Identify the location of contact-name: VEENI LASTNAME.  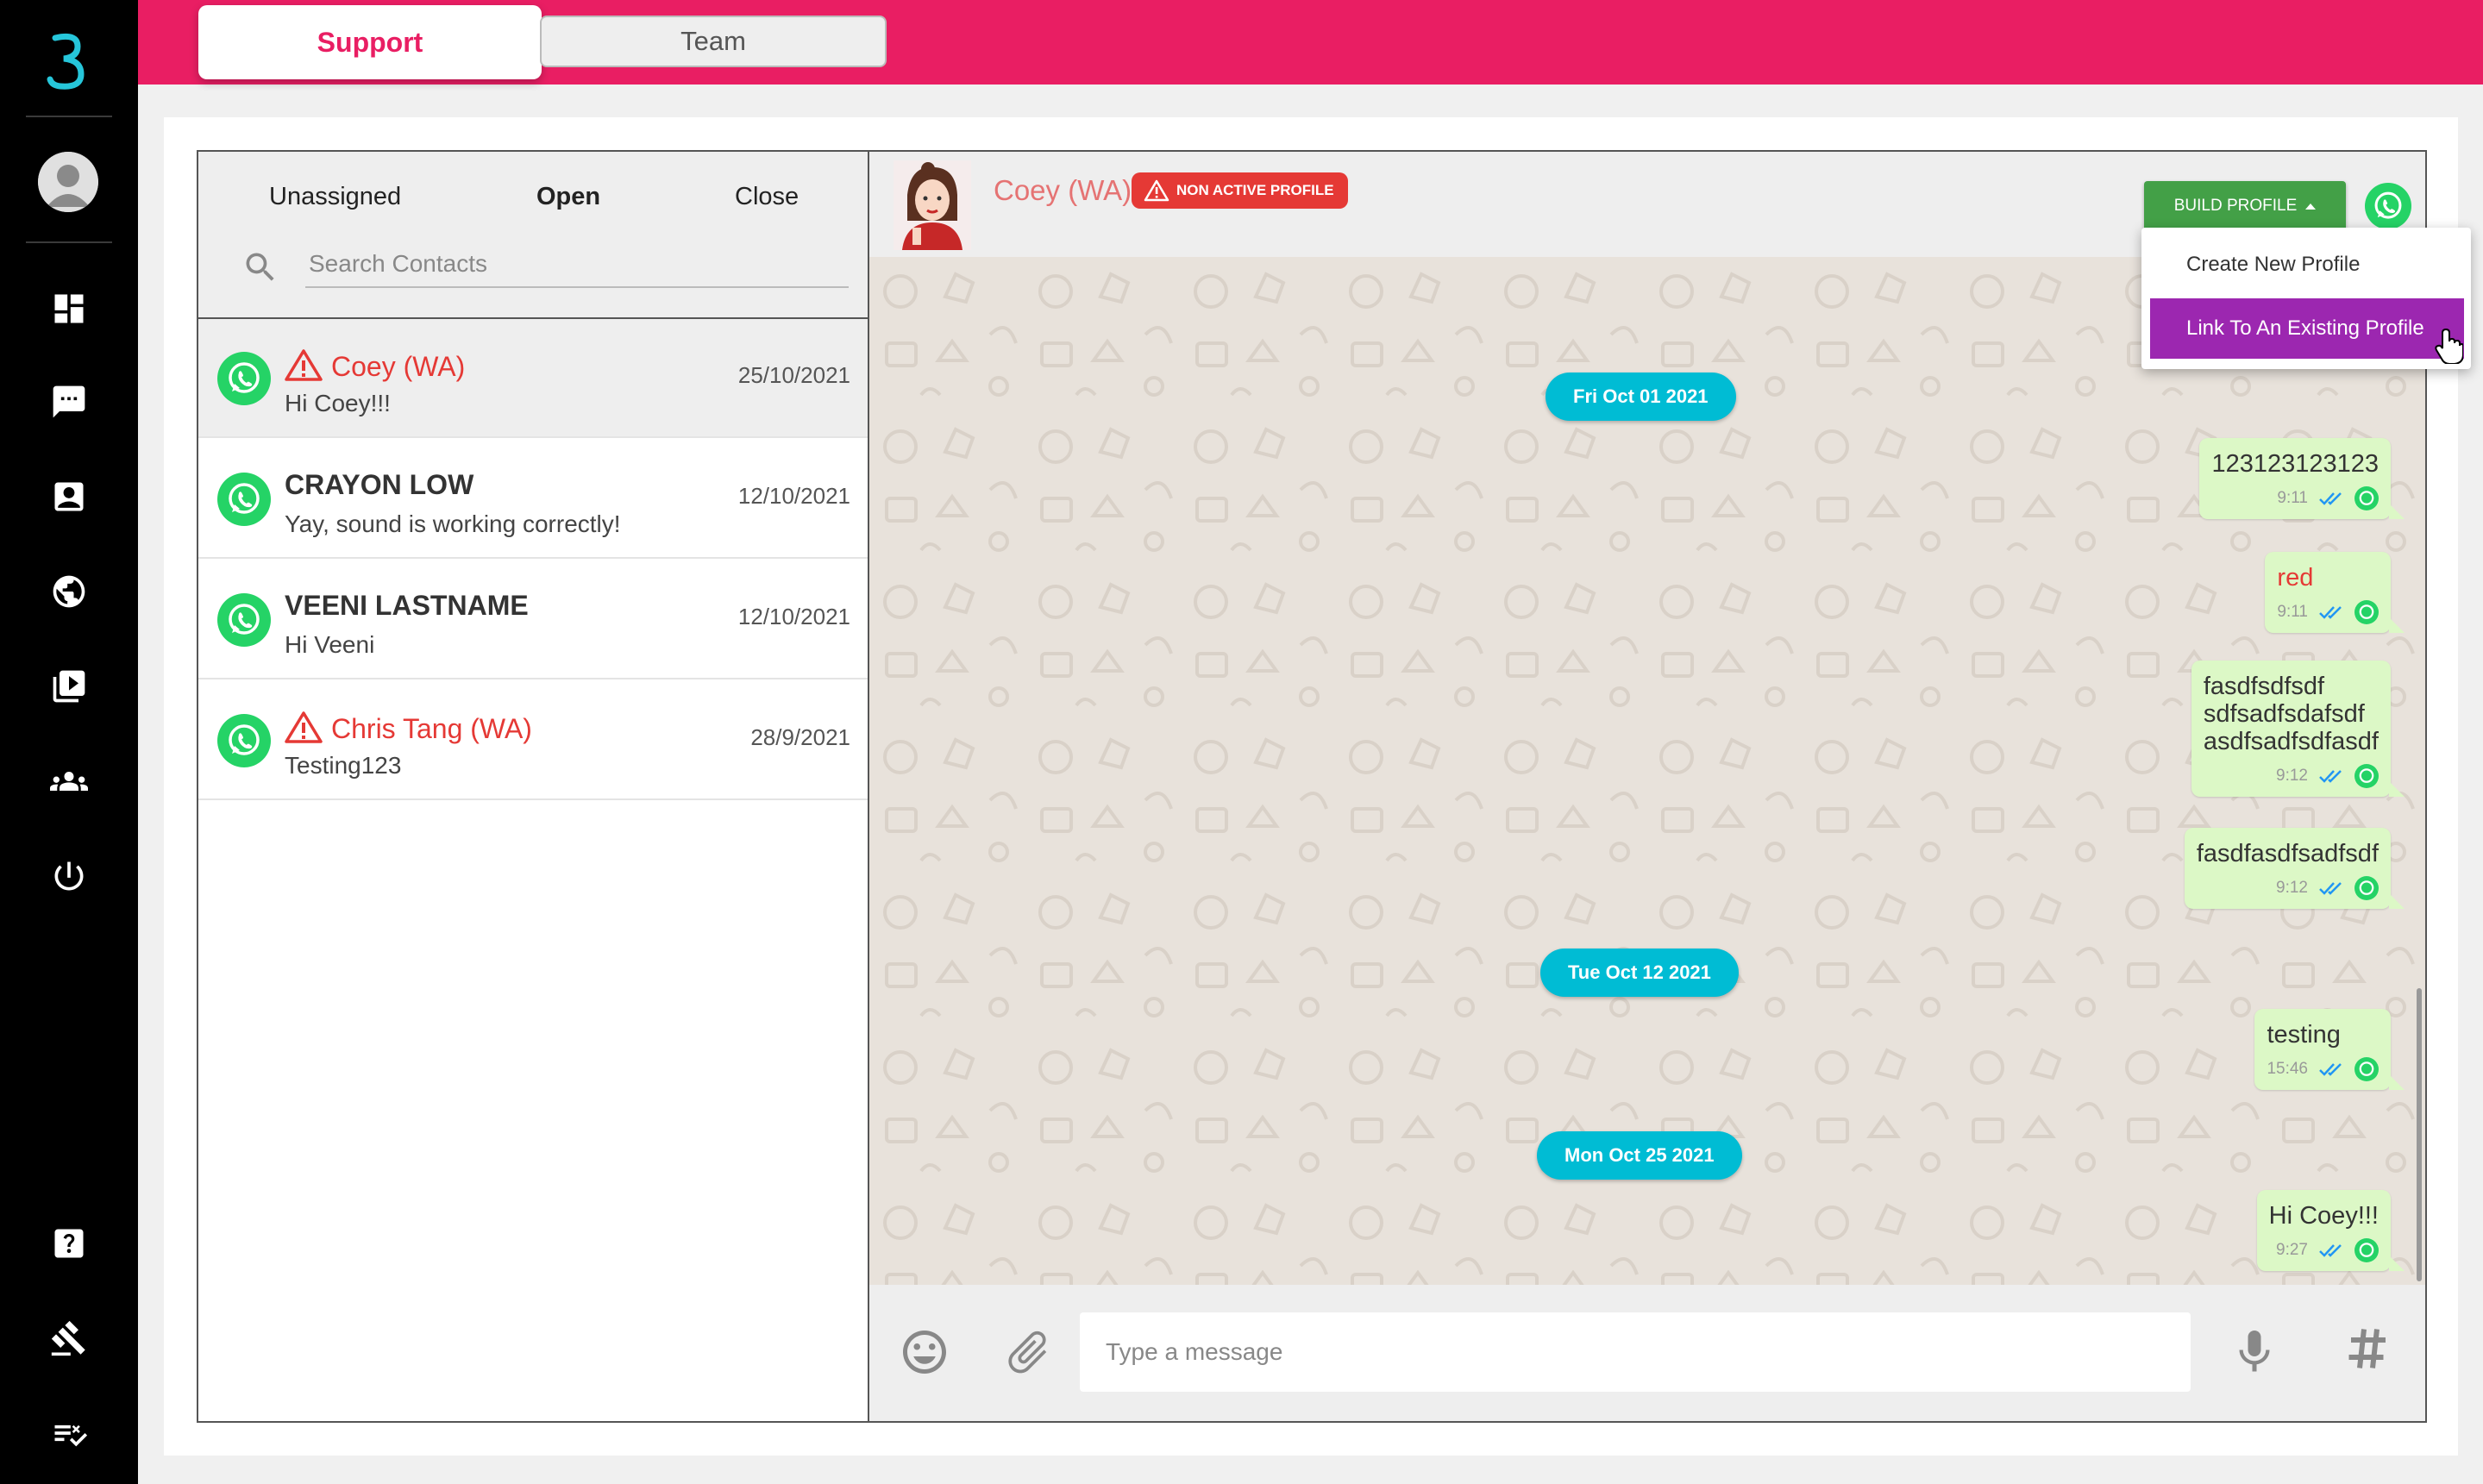
(407, 605).